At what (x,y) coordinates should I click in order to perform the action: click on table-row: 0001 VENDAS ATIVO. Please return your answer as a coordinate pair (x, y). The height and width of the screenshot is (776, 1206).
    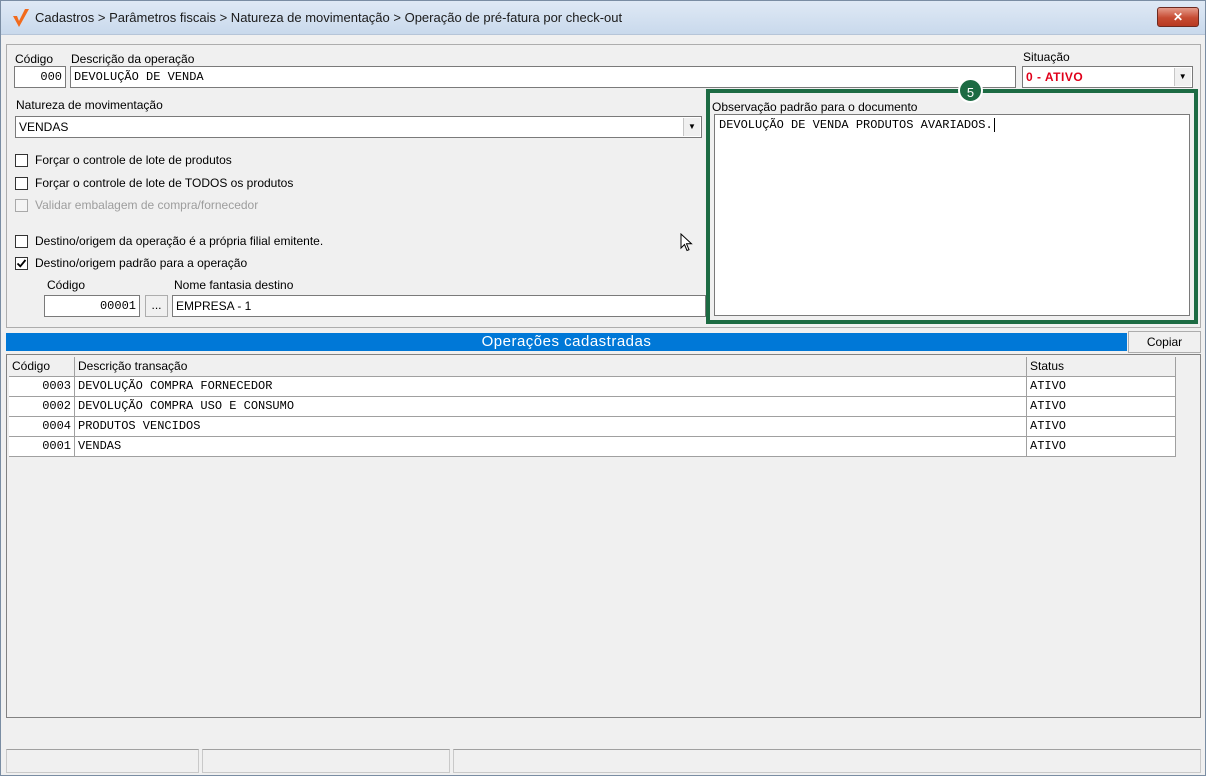
    Looking at the image, I should click on (592, 447).